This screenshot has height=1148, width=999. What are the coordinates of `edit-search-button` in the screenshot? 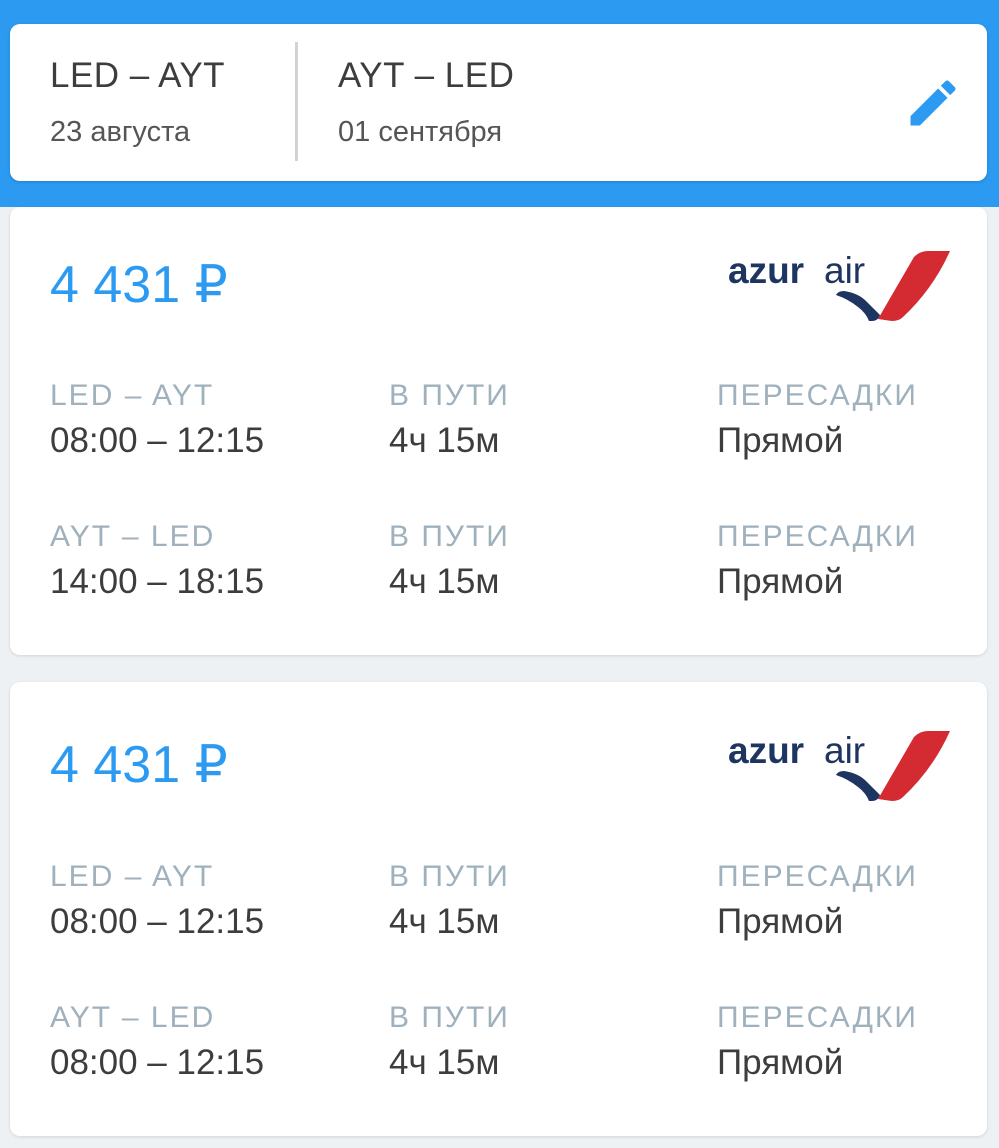 It's located at (933, 103).